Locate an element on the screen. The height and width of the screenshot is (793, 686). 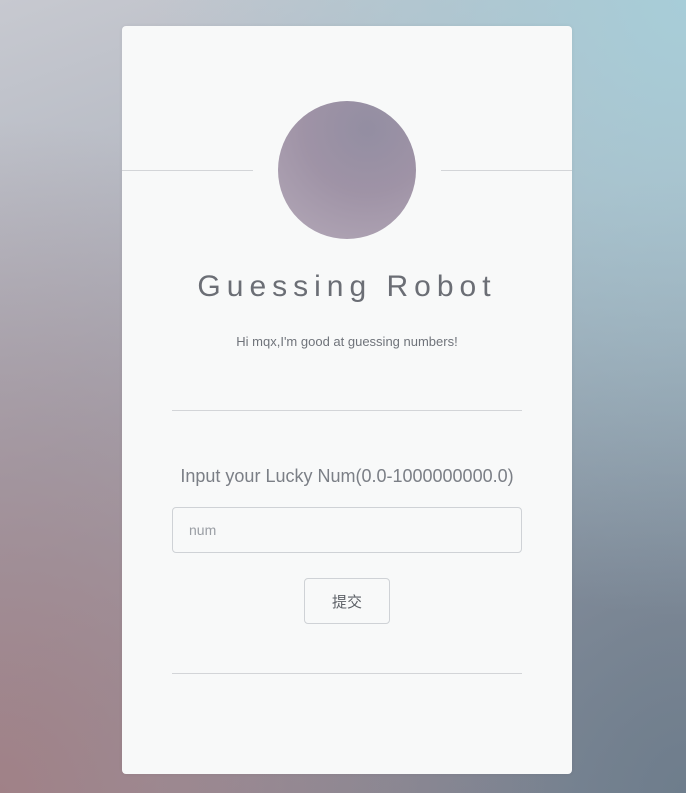
input-prompt: Input your Lucky Num(0.0-1000000000.0) is located at coordinates (347, 476).